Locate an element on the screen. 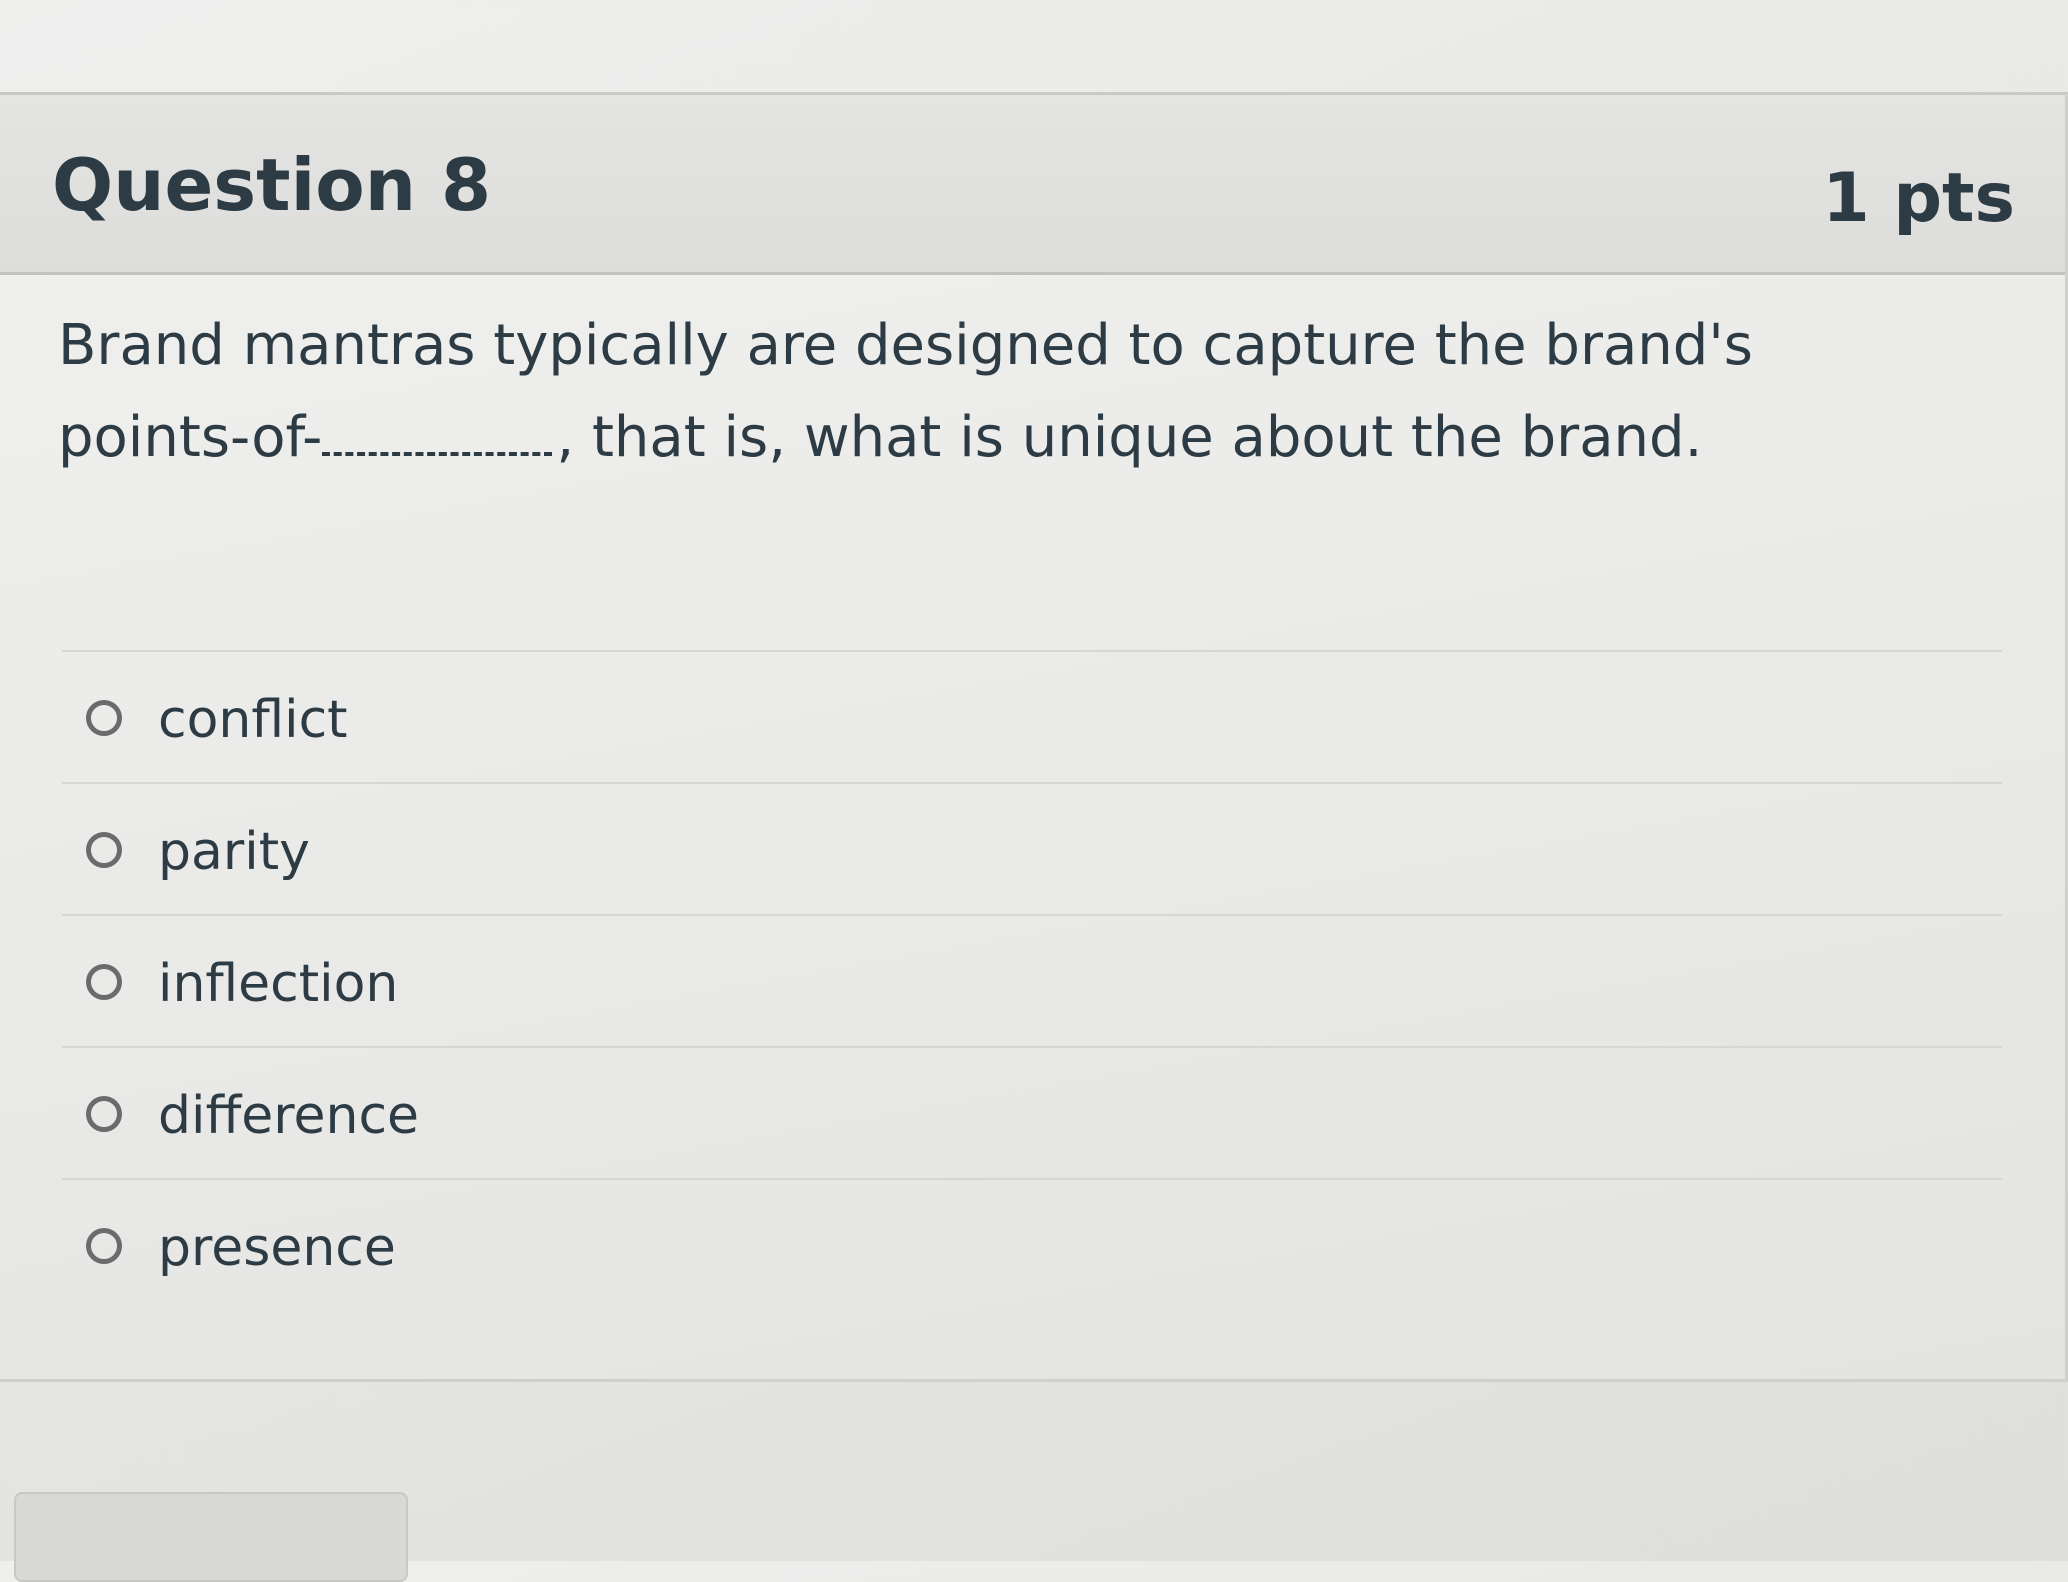  question-points: 1 pts is located at coordinates (1918, 198).